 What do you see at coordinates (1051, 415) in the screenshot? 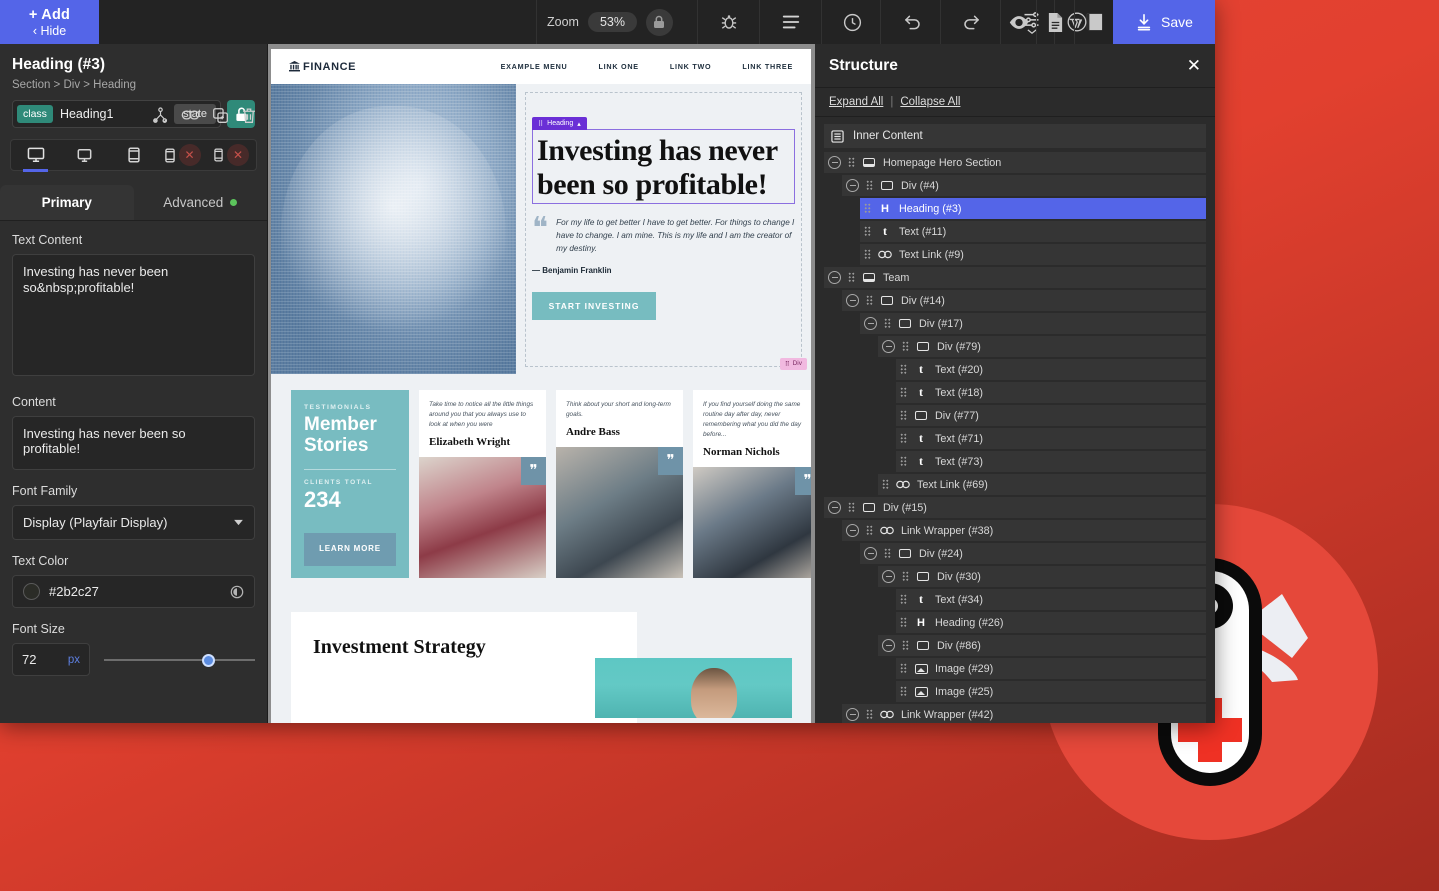
I see `tree-node: Div (#77)` at bounding box center [1051, 415].